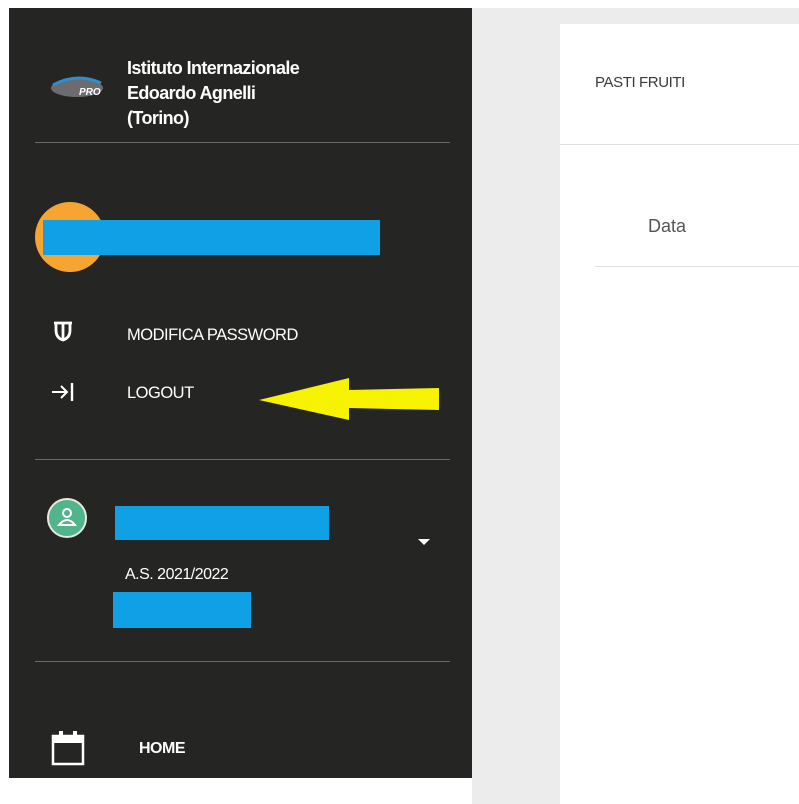  I want to click on shield-icon, so click(65, 333).